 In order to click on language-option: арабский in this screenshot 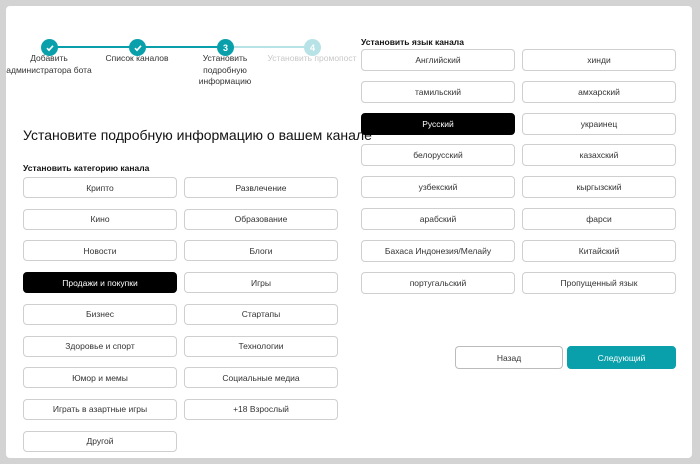, I will do `click(438, 219)`.